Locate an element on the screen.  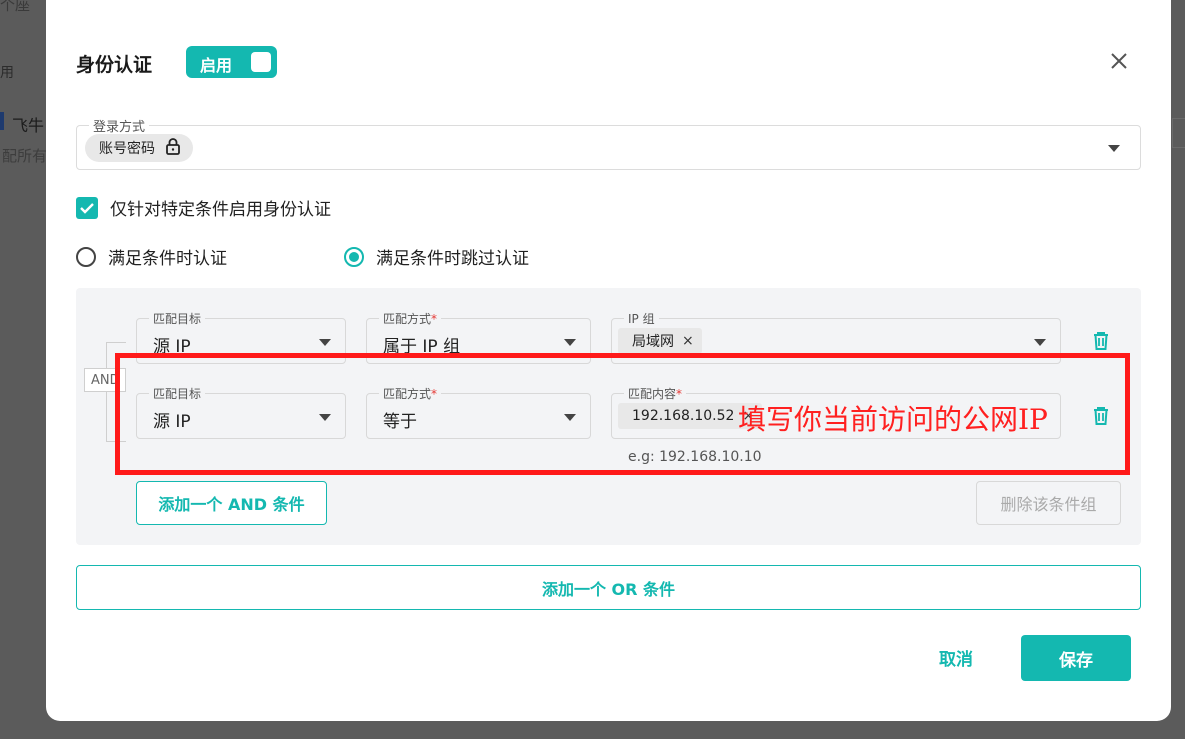
checkbox-label: 仅针对特定条件启用身份认证 is located at coordinates (220, 210).